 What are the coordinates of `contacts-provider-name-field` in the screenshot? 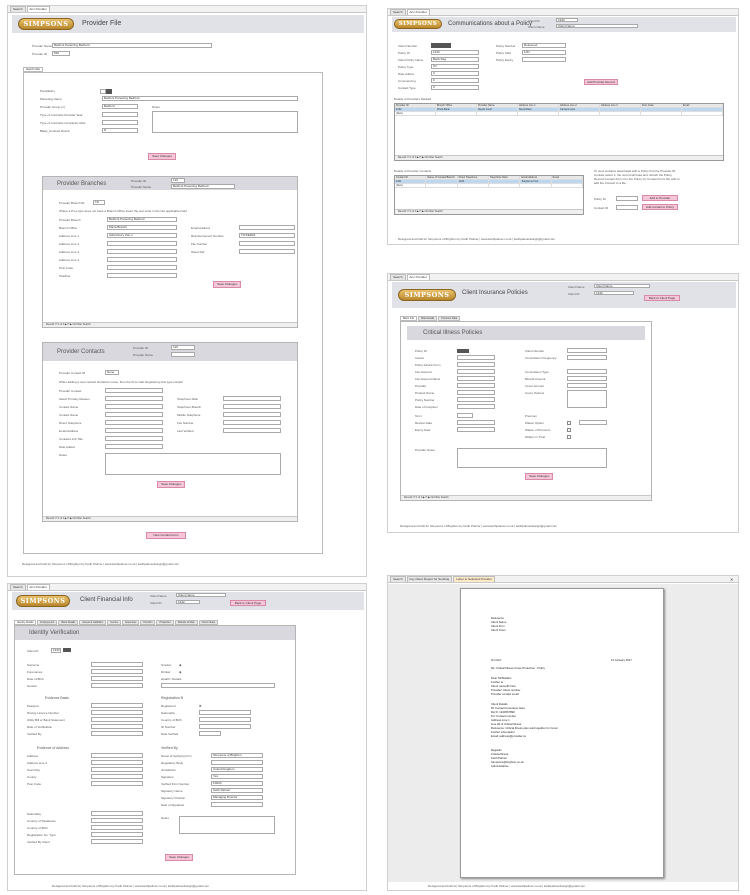 It's located at (183, 354).